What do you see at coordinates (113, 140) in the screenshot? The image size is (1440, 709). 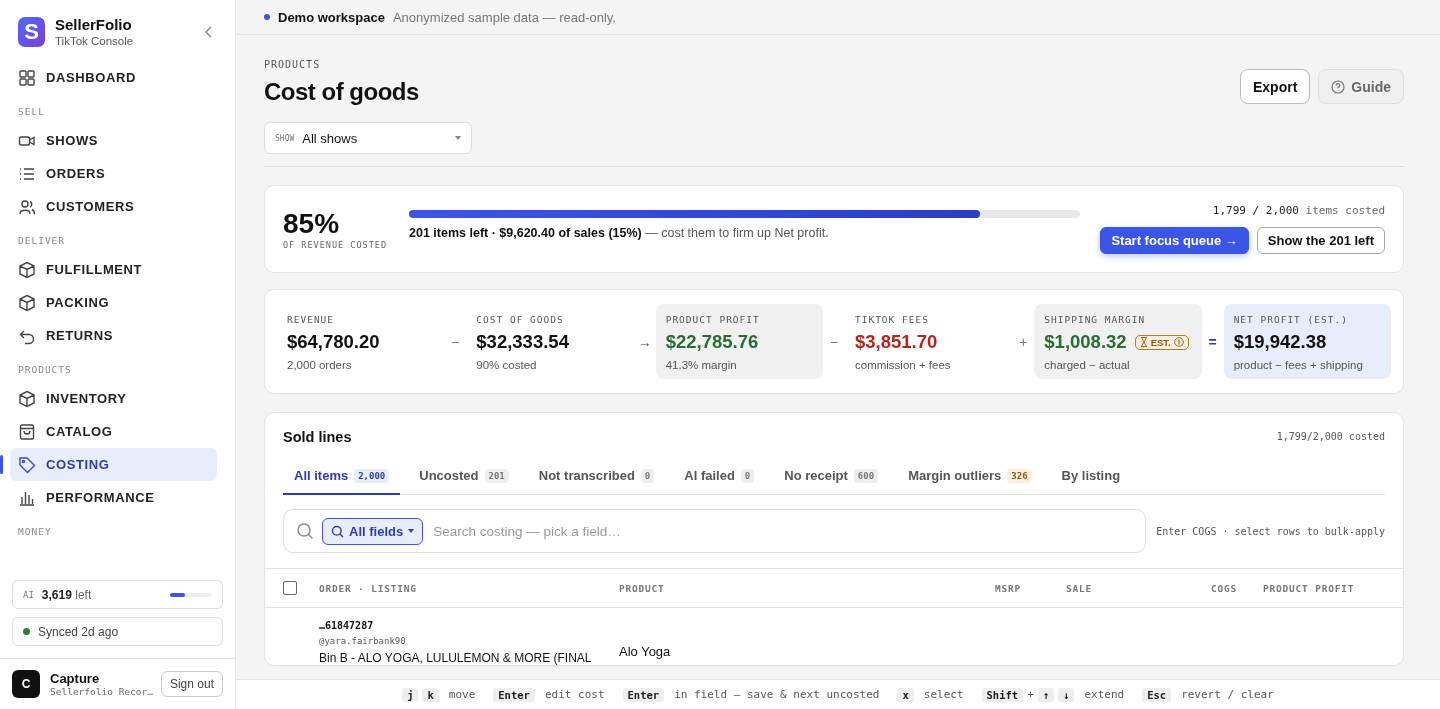 I see `nav-item: SHOWS` at bounding box center [113, 140].